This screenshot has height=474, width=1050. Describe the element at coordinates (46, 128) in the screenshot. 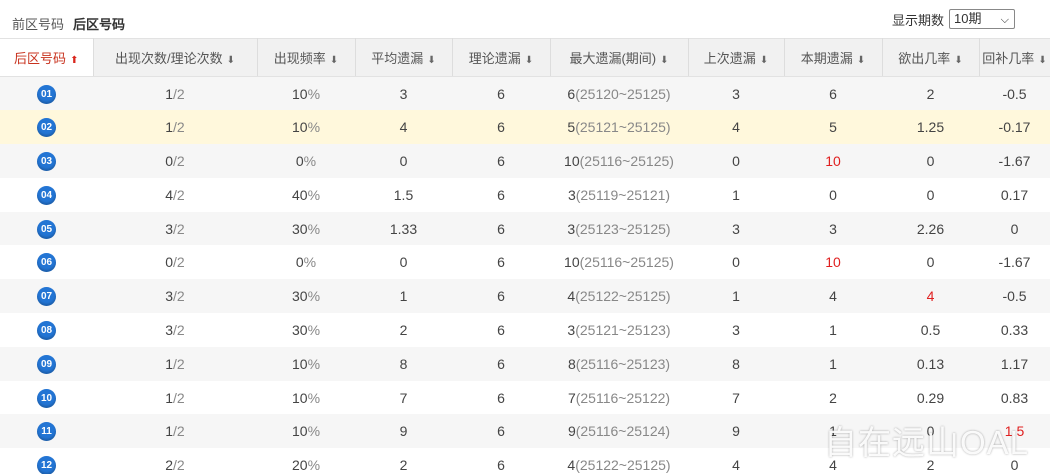

I see `ball-number: 02` at that location.